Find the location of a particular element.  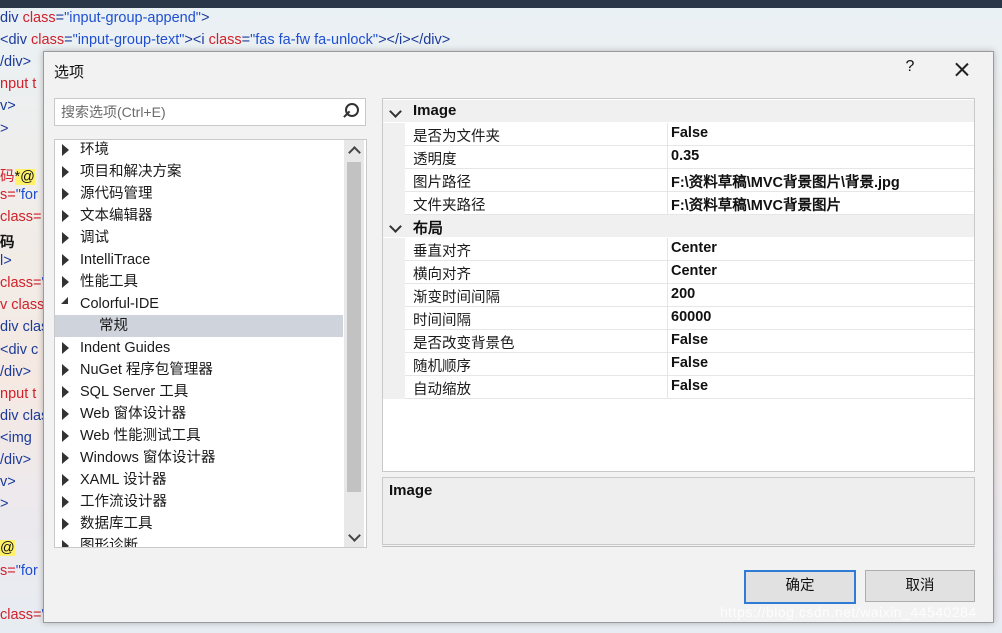

tree-item: 调试 is located at coordinates (199, 238).